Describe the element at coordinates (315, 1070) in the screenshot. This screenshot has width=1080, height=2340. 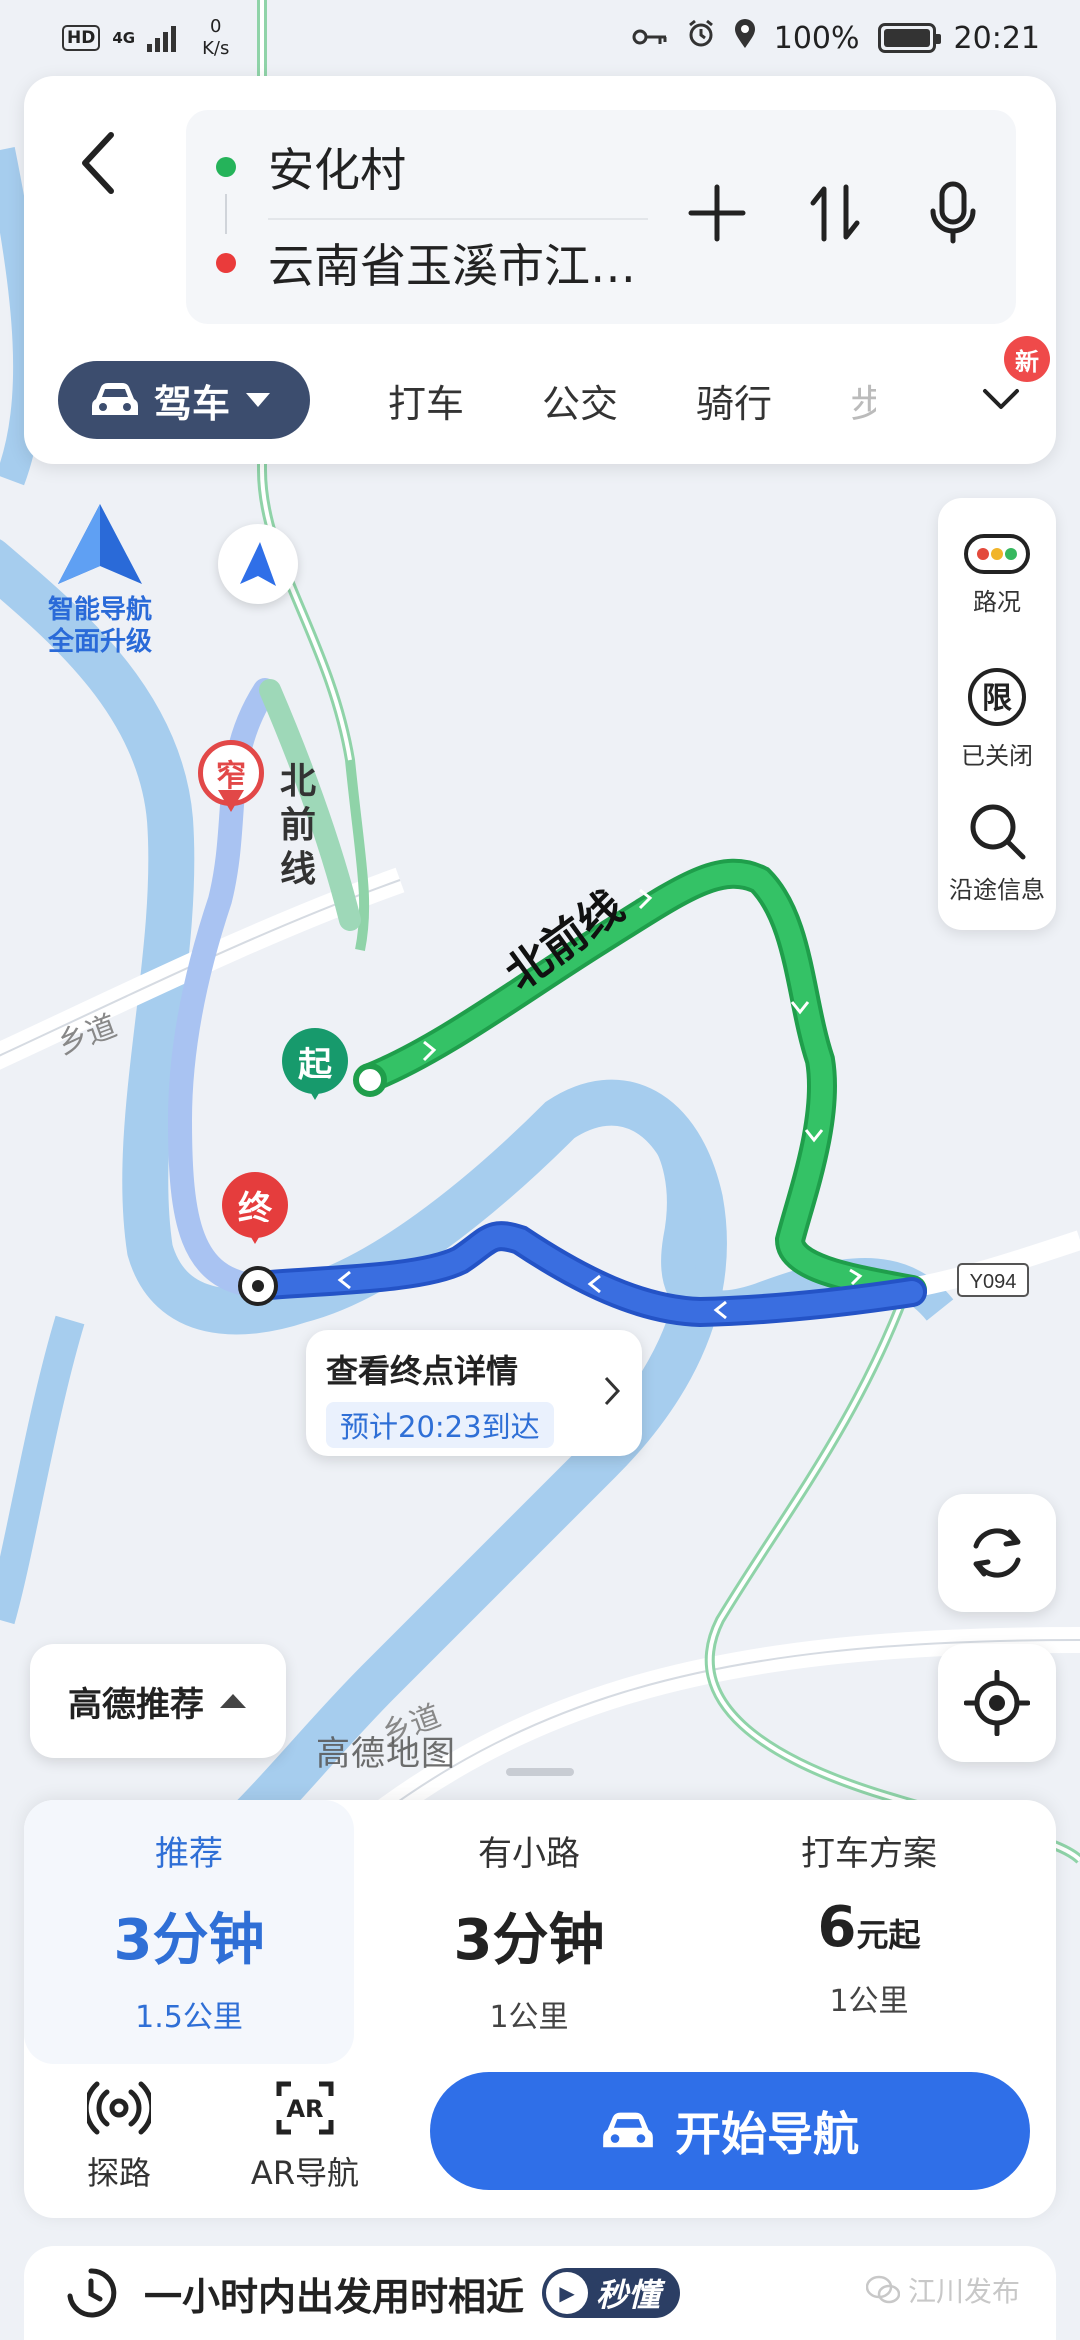
I see `start-marker: 起` at that location.